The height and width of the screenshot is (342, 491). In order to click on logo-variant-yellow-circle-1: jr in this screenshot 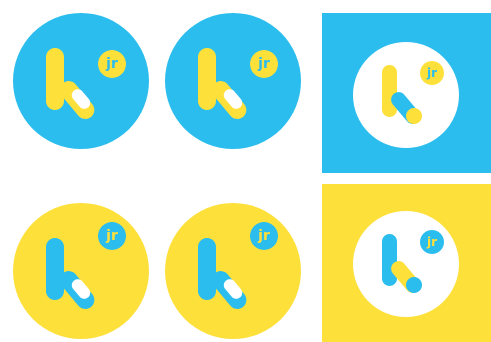, I will do `click(81, 271)`.